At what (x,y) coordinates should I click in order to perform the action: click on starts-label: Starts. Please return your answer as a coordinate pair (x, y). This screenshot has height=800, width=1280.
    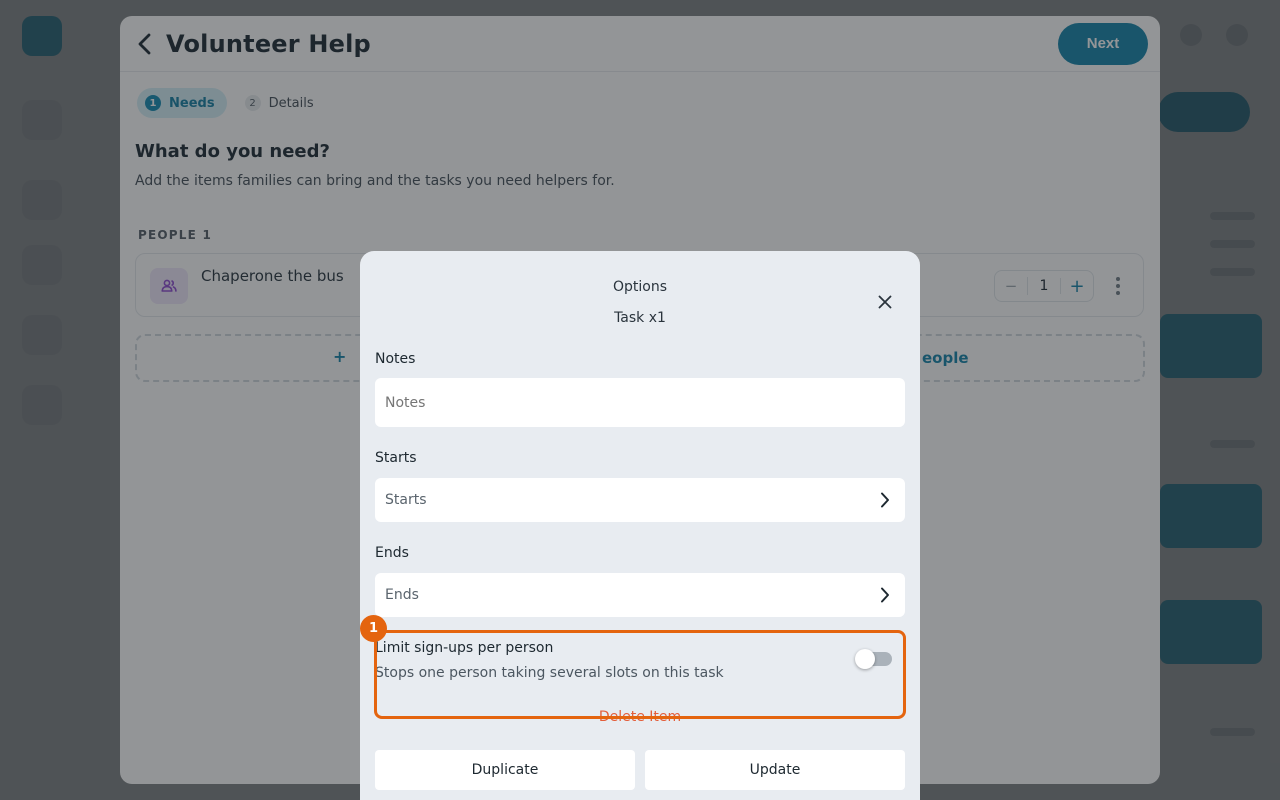
    Looking at the image, I should click on (396, 458).